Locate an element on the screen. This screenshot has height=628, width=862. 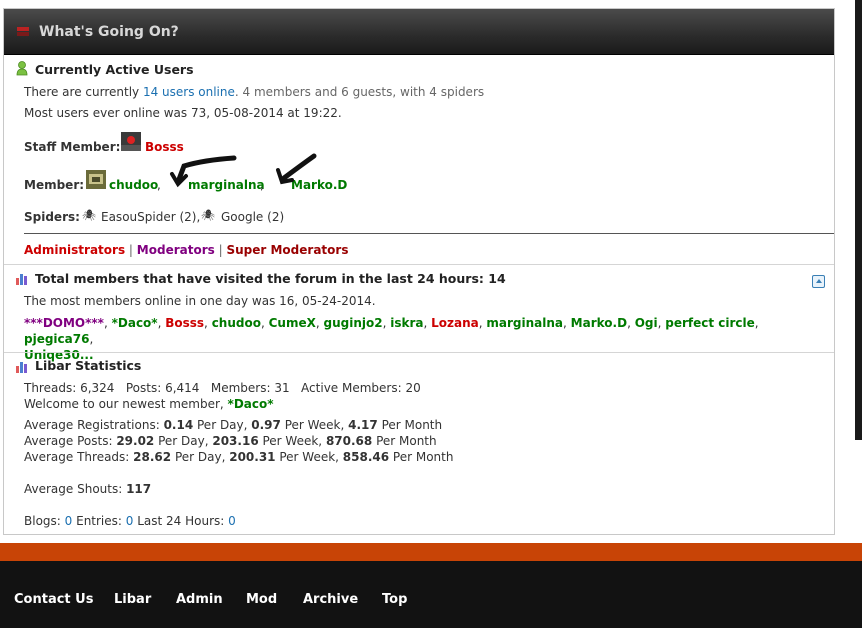
last24-label: Last 24 Hours: is located at coordinates (183, 521).